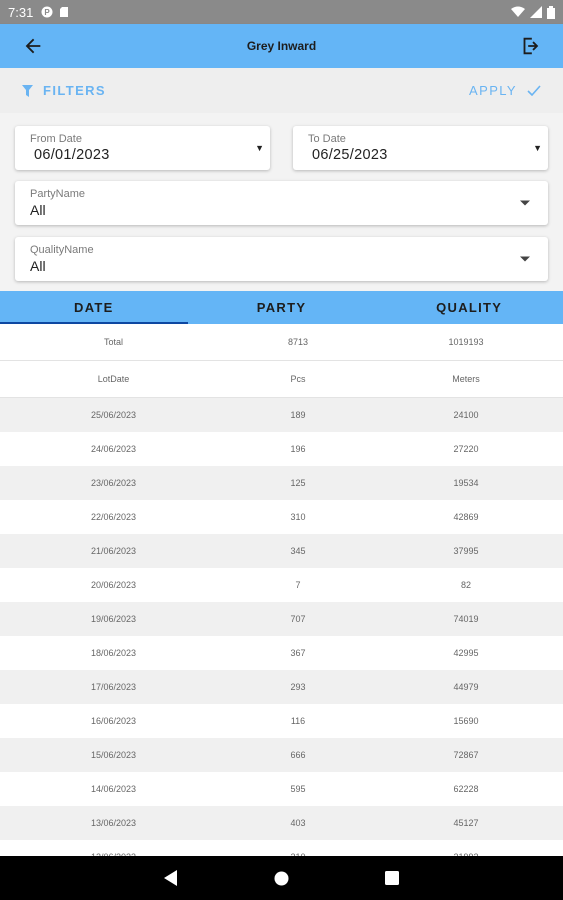  What do you see at coordinates (298, 379) in the screenshot?
I see `column-header-pcs: Pcs` at bounding box center [298, 379].